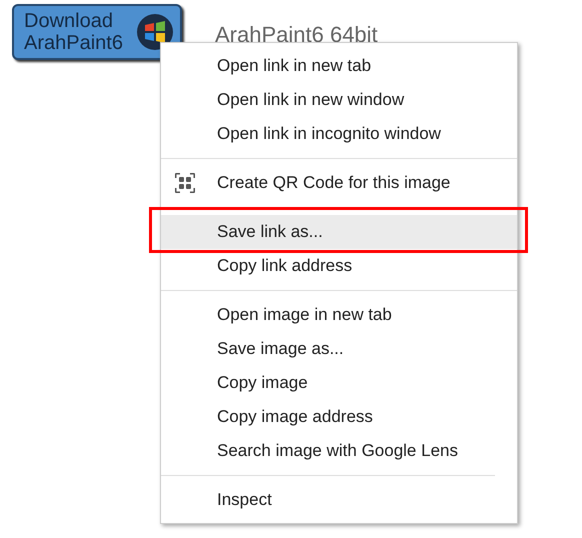 The height and width of the screenshot is (538, 582). What do you see at coordinates (296, 35) in the screenshot?
I see `page-title: ArahPaint6 64bit` at bounding box center [296, 35].